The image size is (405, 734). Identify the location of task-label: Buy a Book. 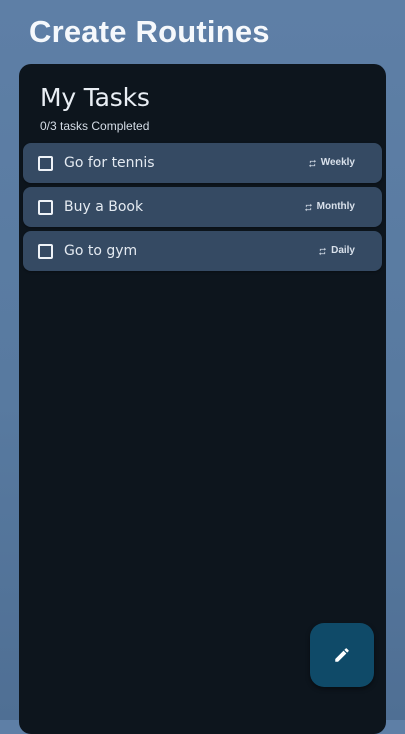
(104, 207).